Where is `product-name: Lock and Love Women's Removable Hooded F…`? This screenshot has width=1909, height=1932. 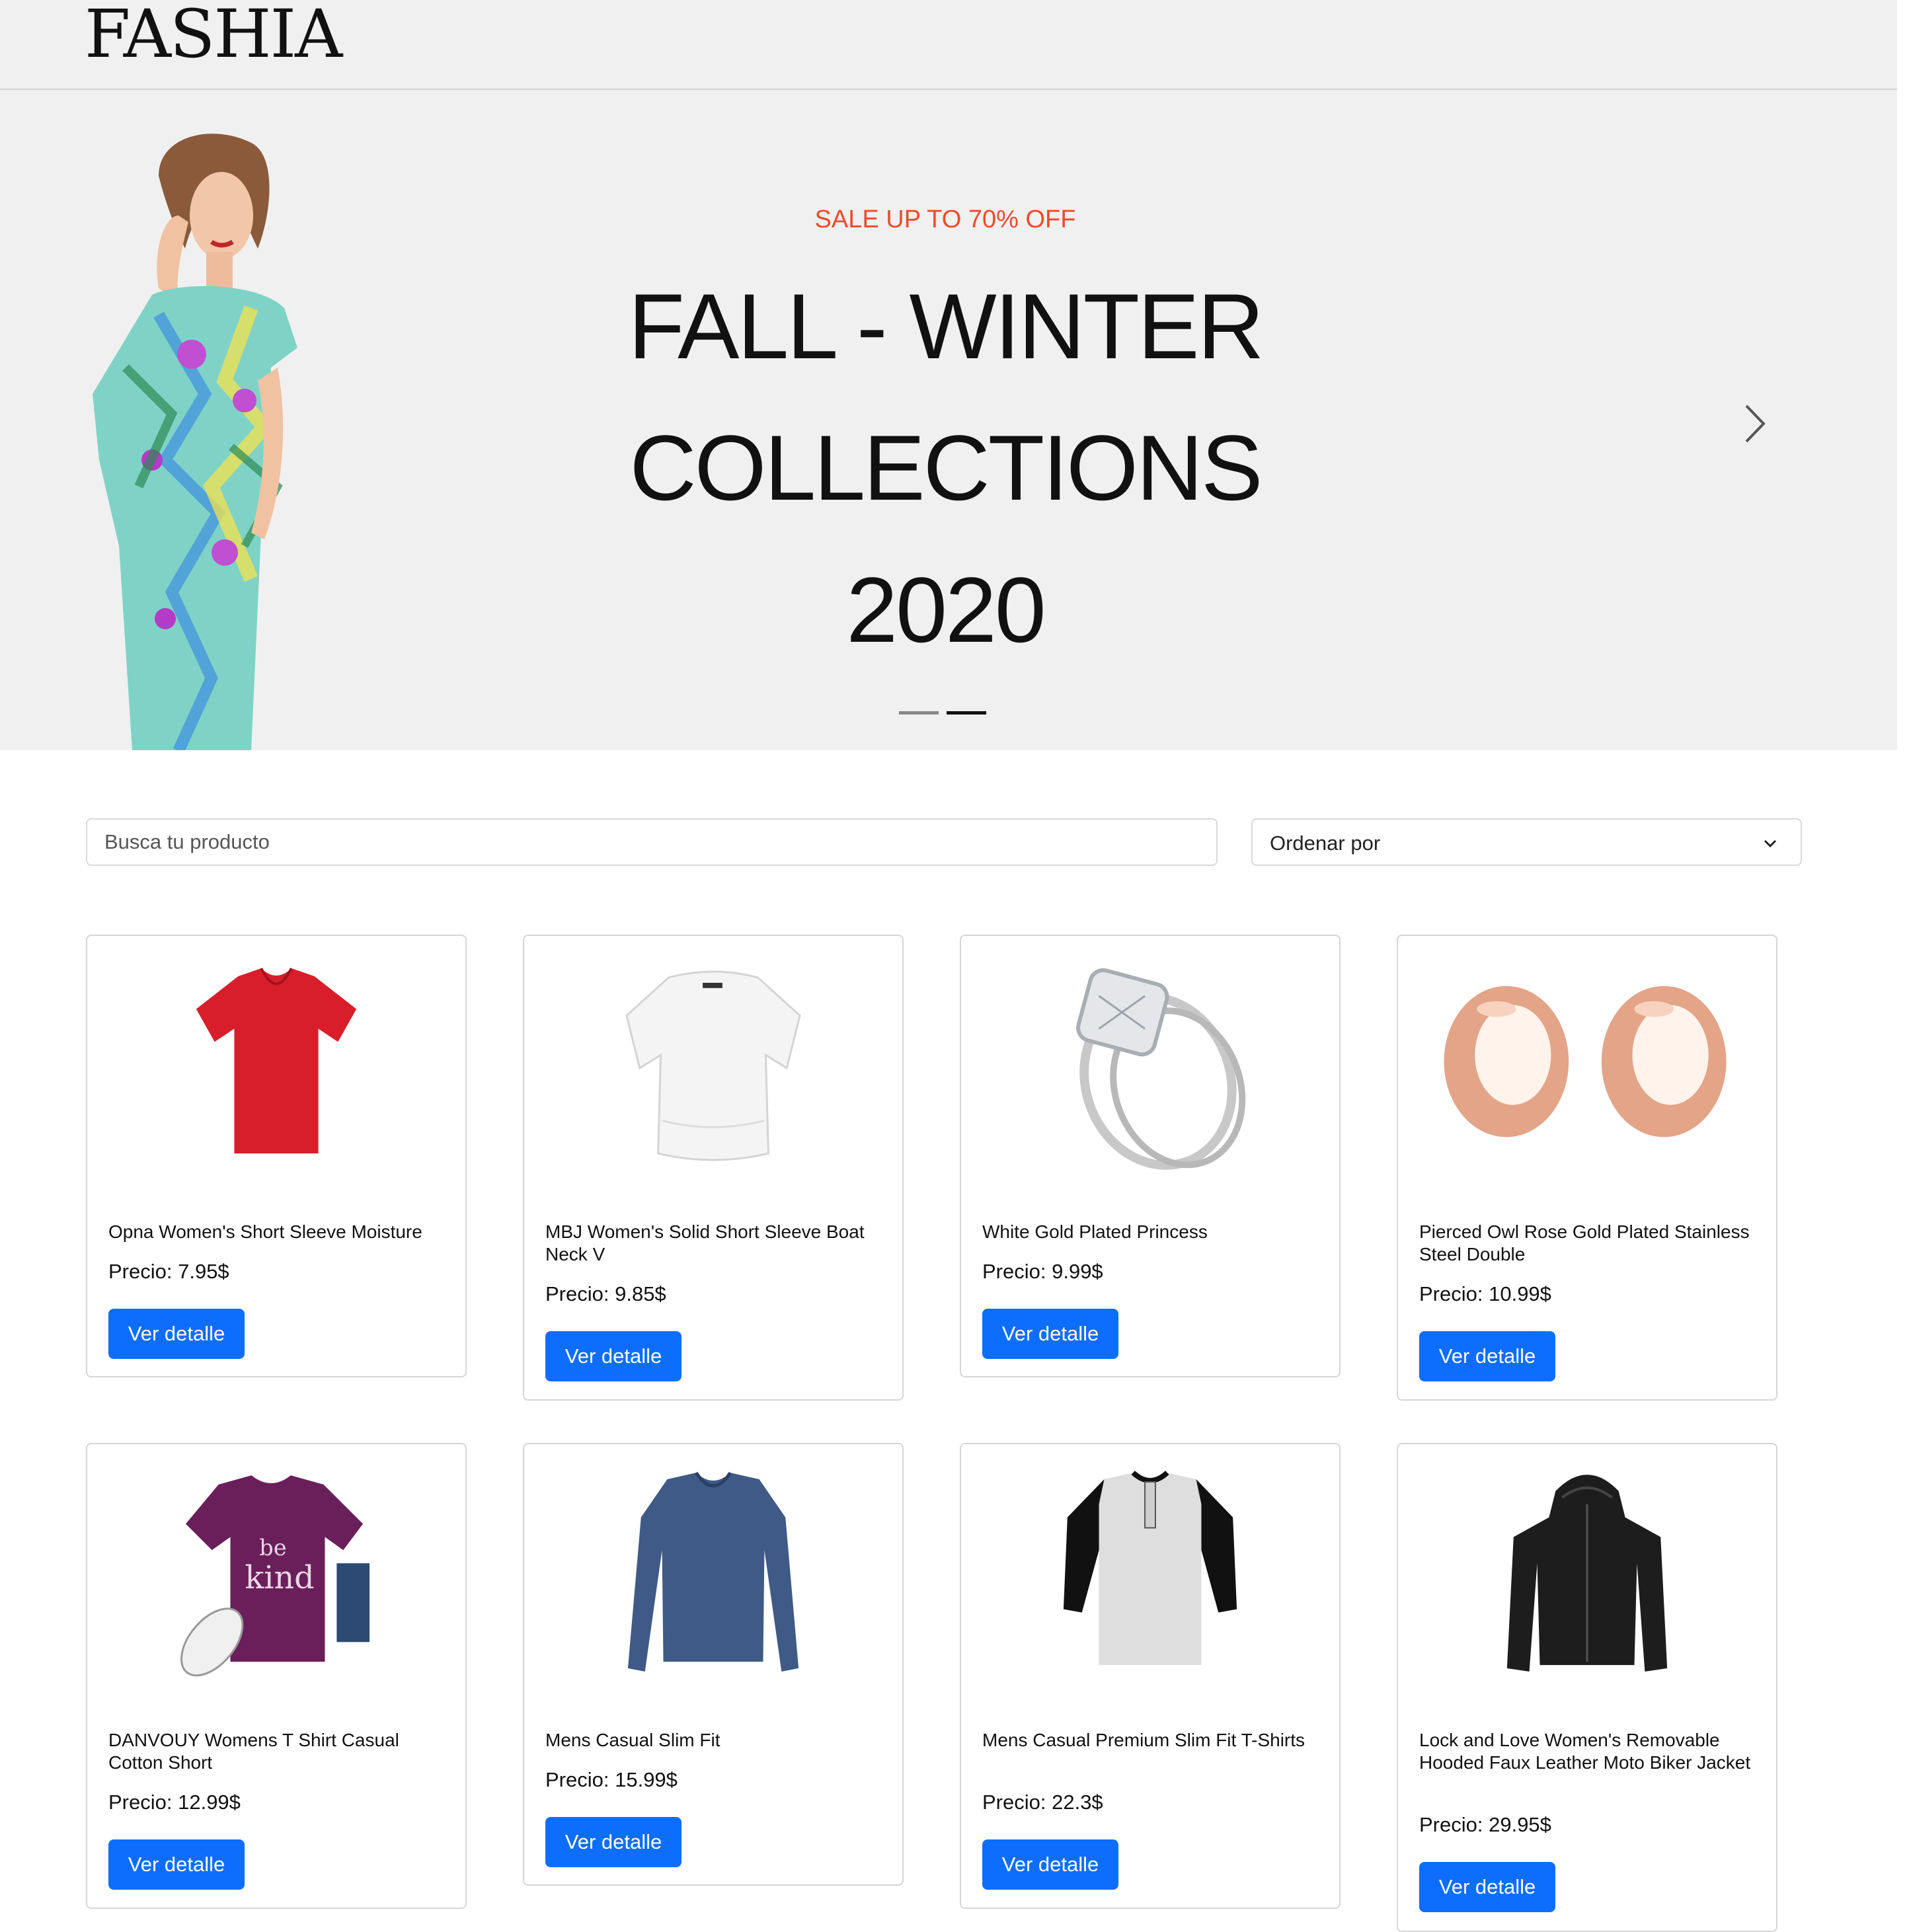 product-name: Lock and Love Women's Removable Hooded F… is located at coordinates (1585, 1751).